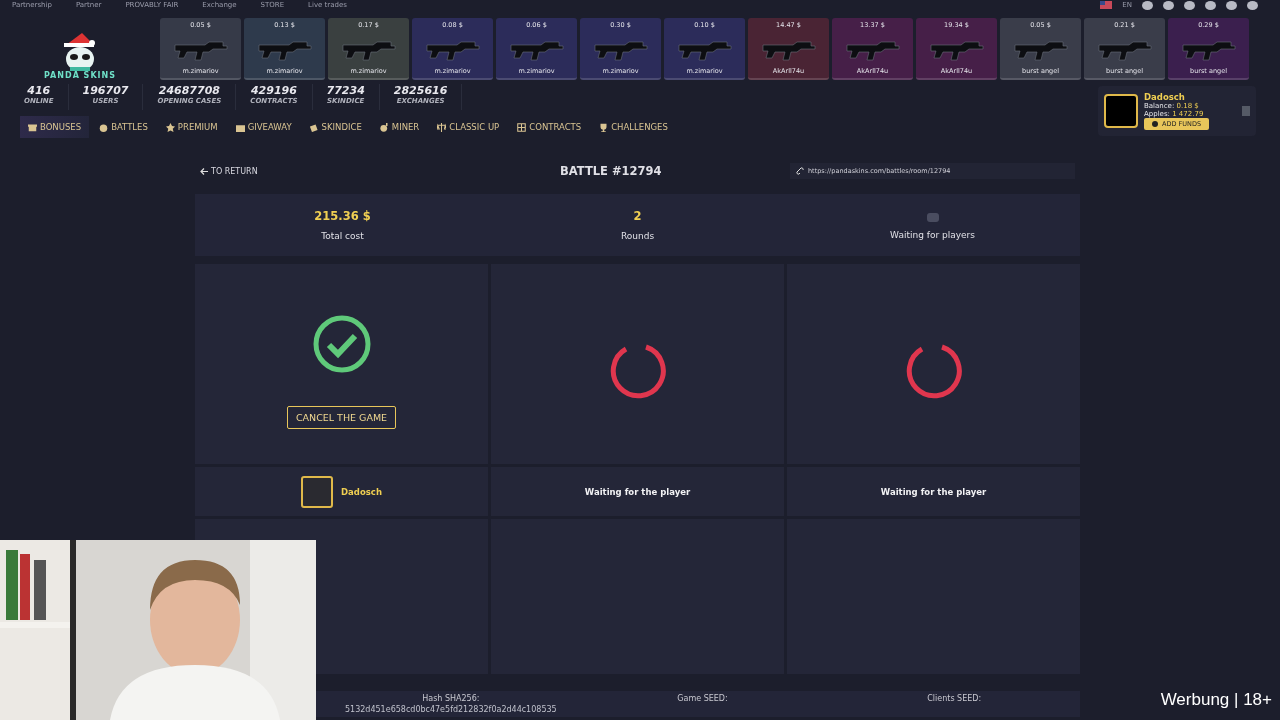  I want to click on summary-label: Waiting for players, so click(932, 234).